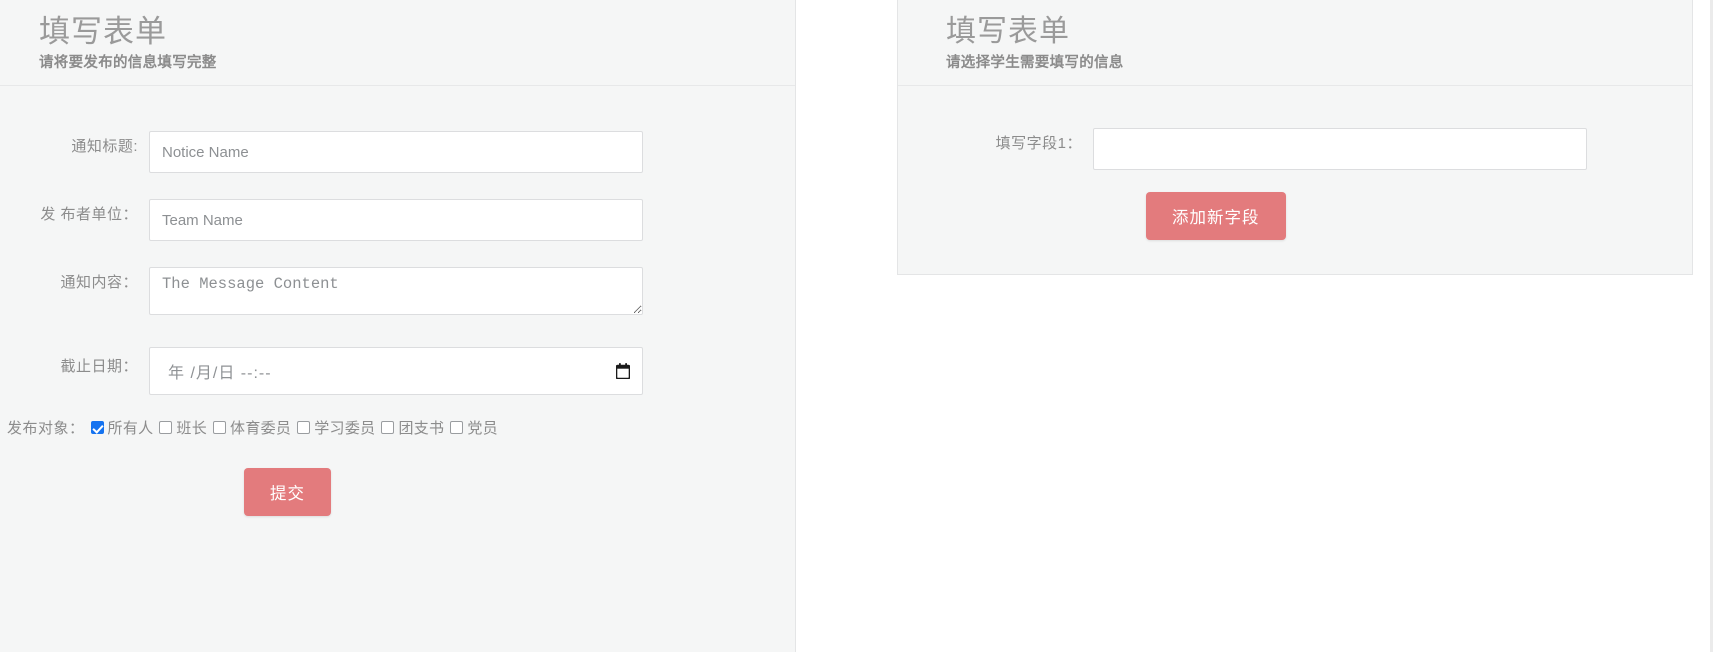  What do you see at coordinates (97, 427) in the screenshot?
I see `checkbox-all` at bounding box center [97, 427].